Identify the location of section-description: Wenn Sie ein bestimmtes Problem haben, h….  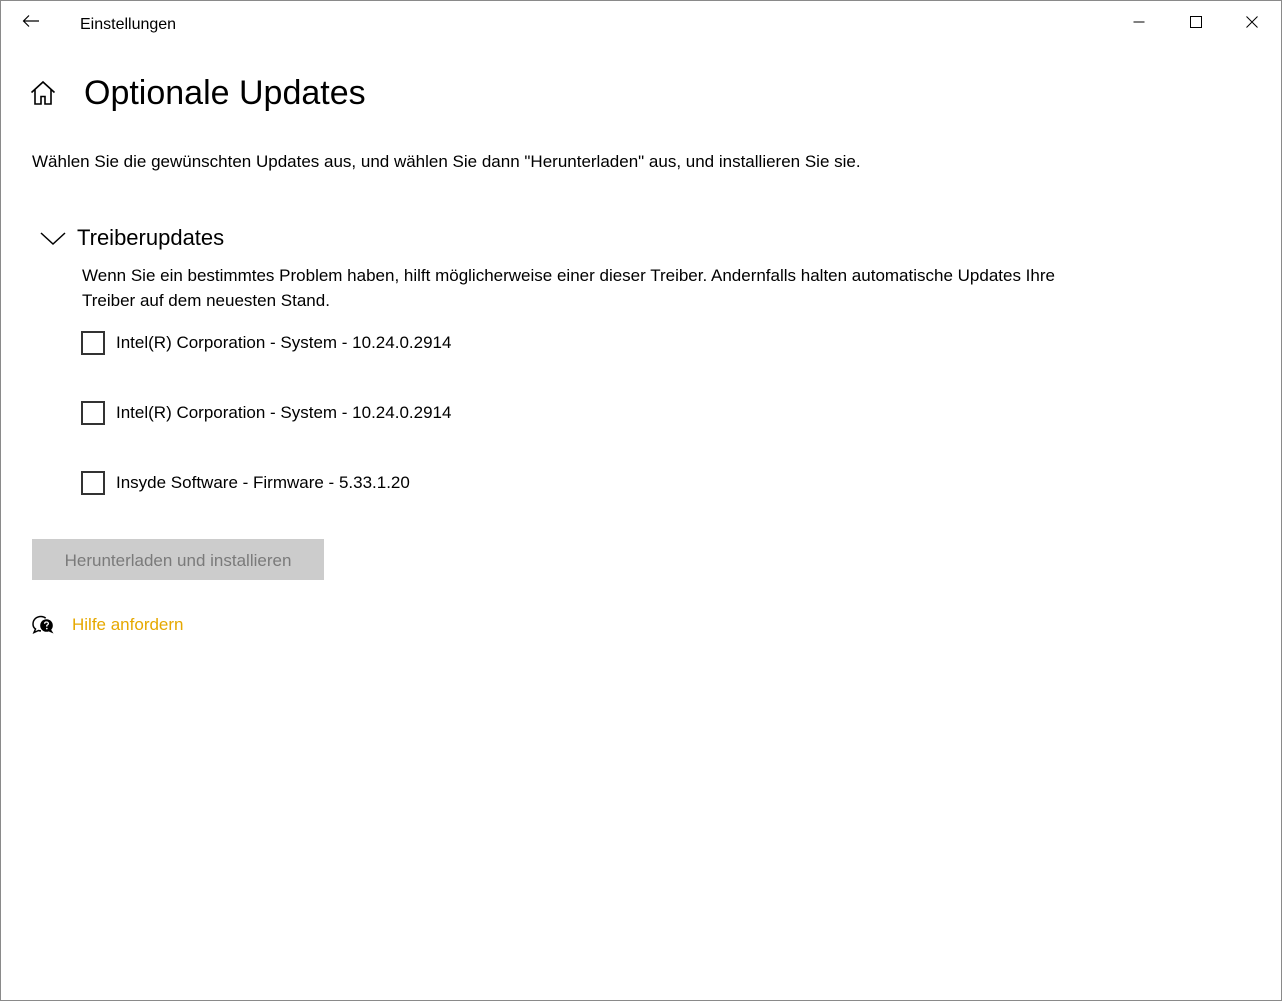
(568, 288).